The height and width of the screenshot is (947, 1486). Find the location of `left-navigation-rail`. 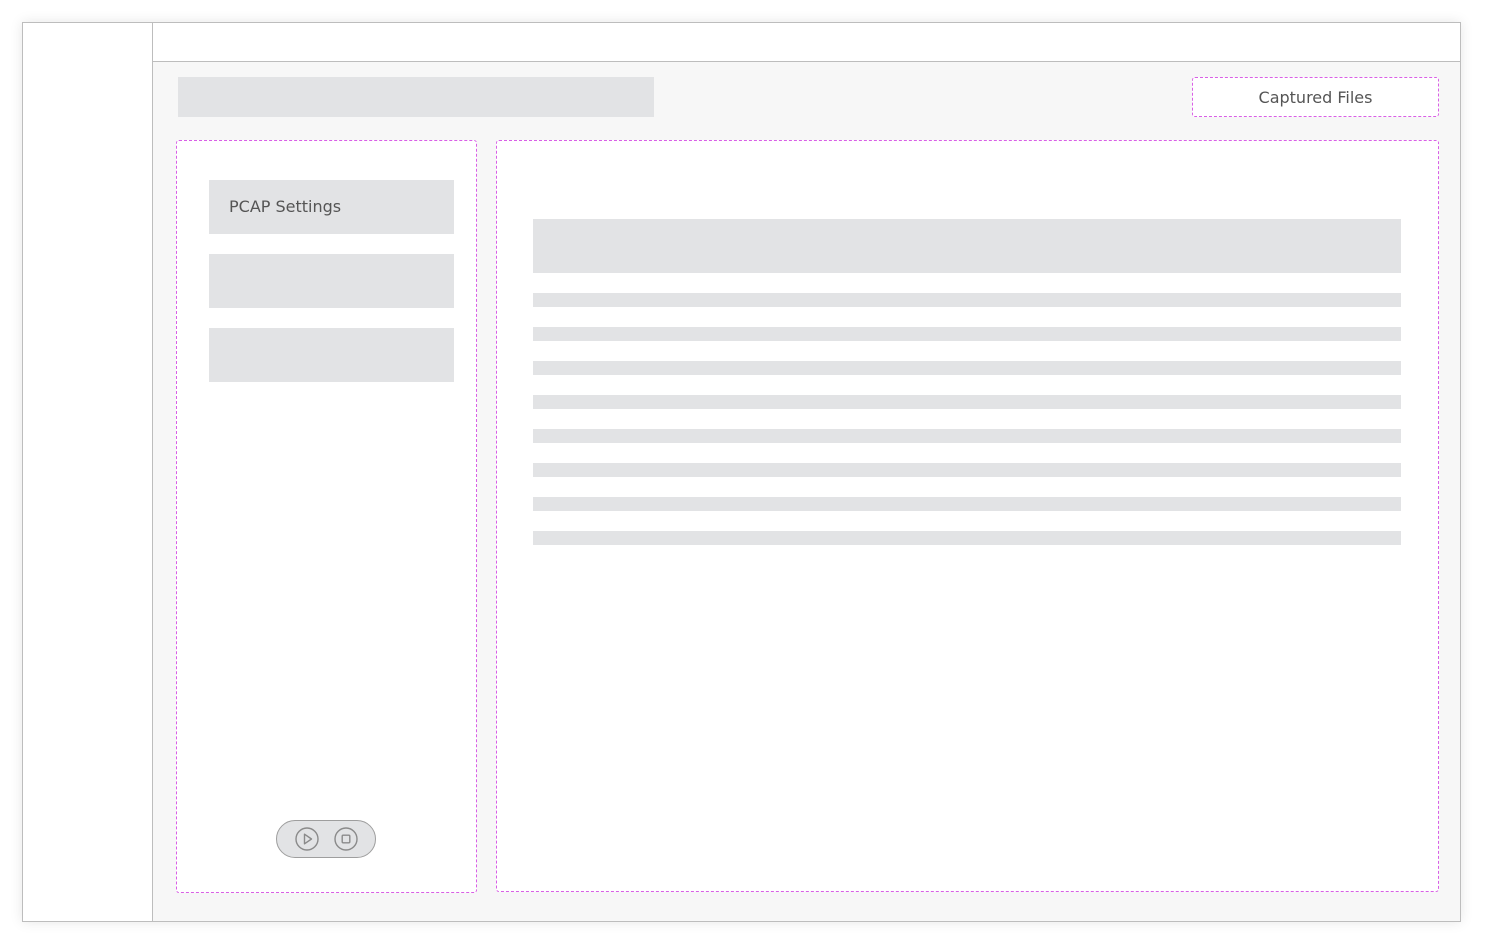

left-navigation-rail is located at coordinates (88, 472).